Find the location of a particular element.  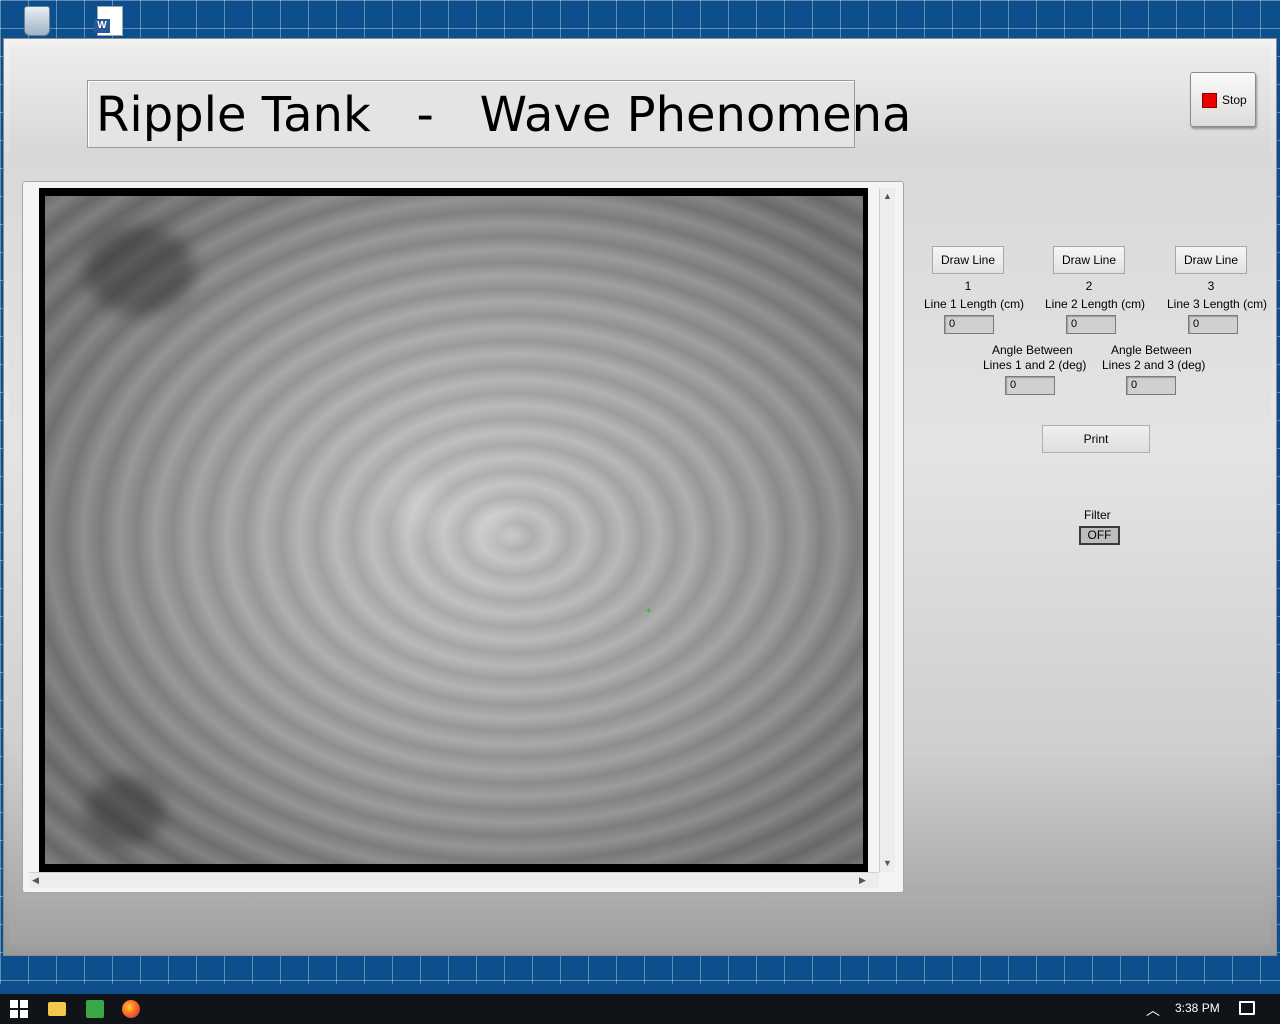

scroll-down-icon: ▼ is located at coordinates (887, 863).